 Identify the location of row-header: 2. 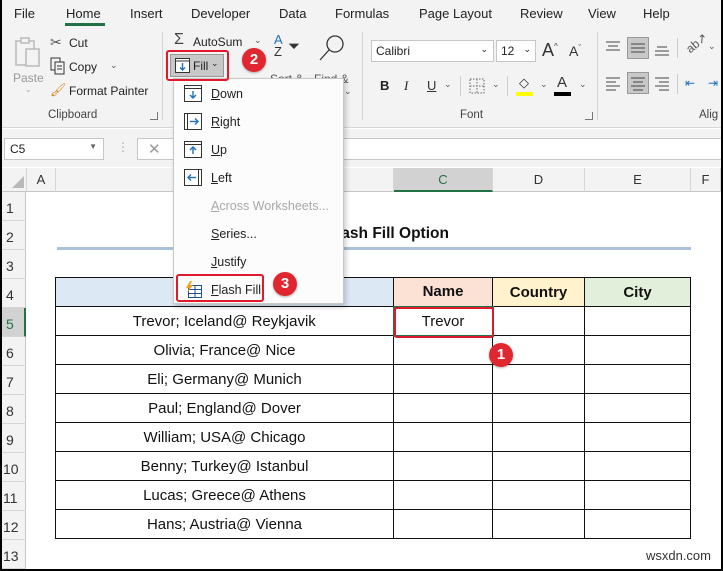
(14, 235).